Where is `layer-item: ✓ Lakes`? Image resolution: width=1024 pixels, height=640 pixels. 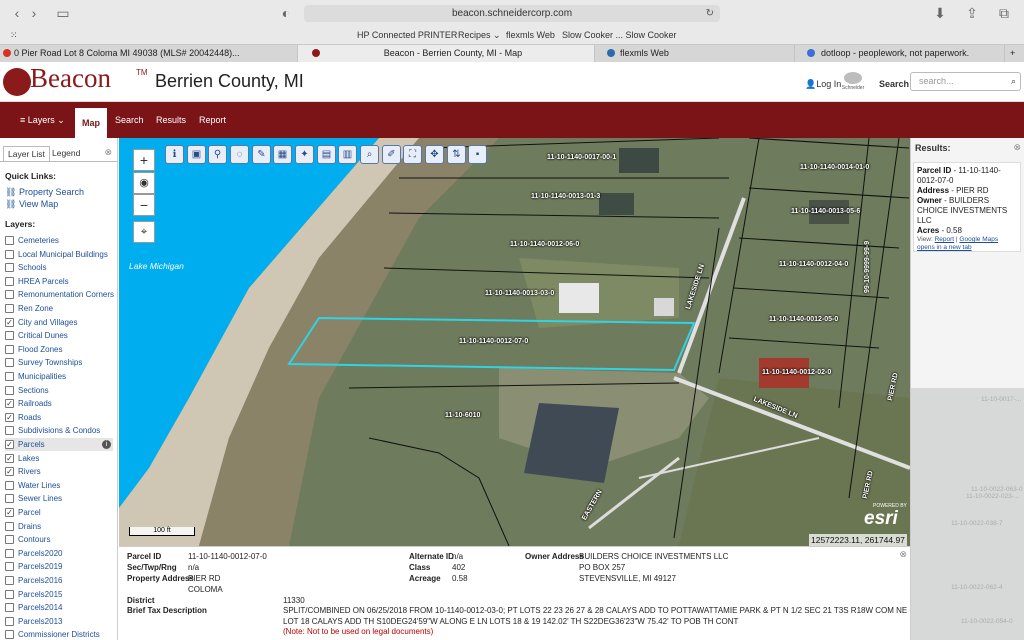 layer-item: ✓ Lakes is located at coordinates (59, 458).